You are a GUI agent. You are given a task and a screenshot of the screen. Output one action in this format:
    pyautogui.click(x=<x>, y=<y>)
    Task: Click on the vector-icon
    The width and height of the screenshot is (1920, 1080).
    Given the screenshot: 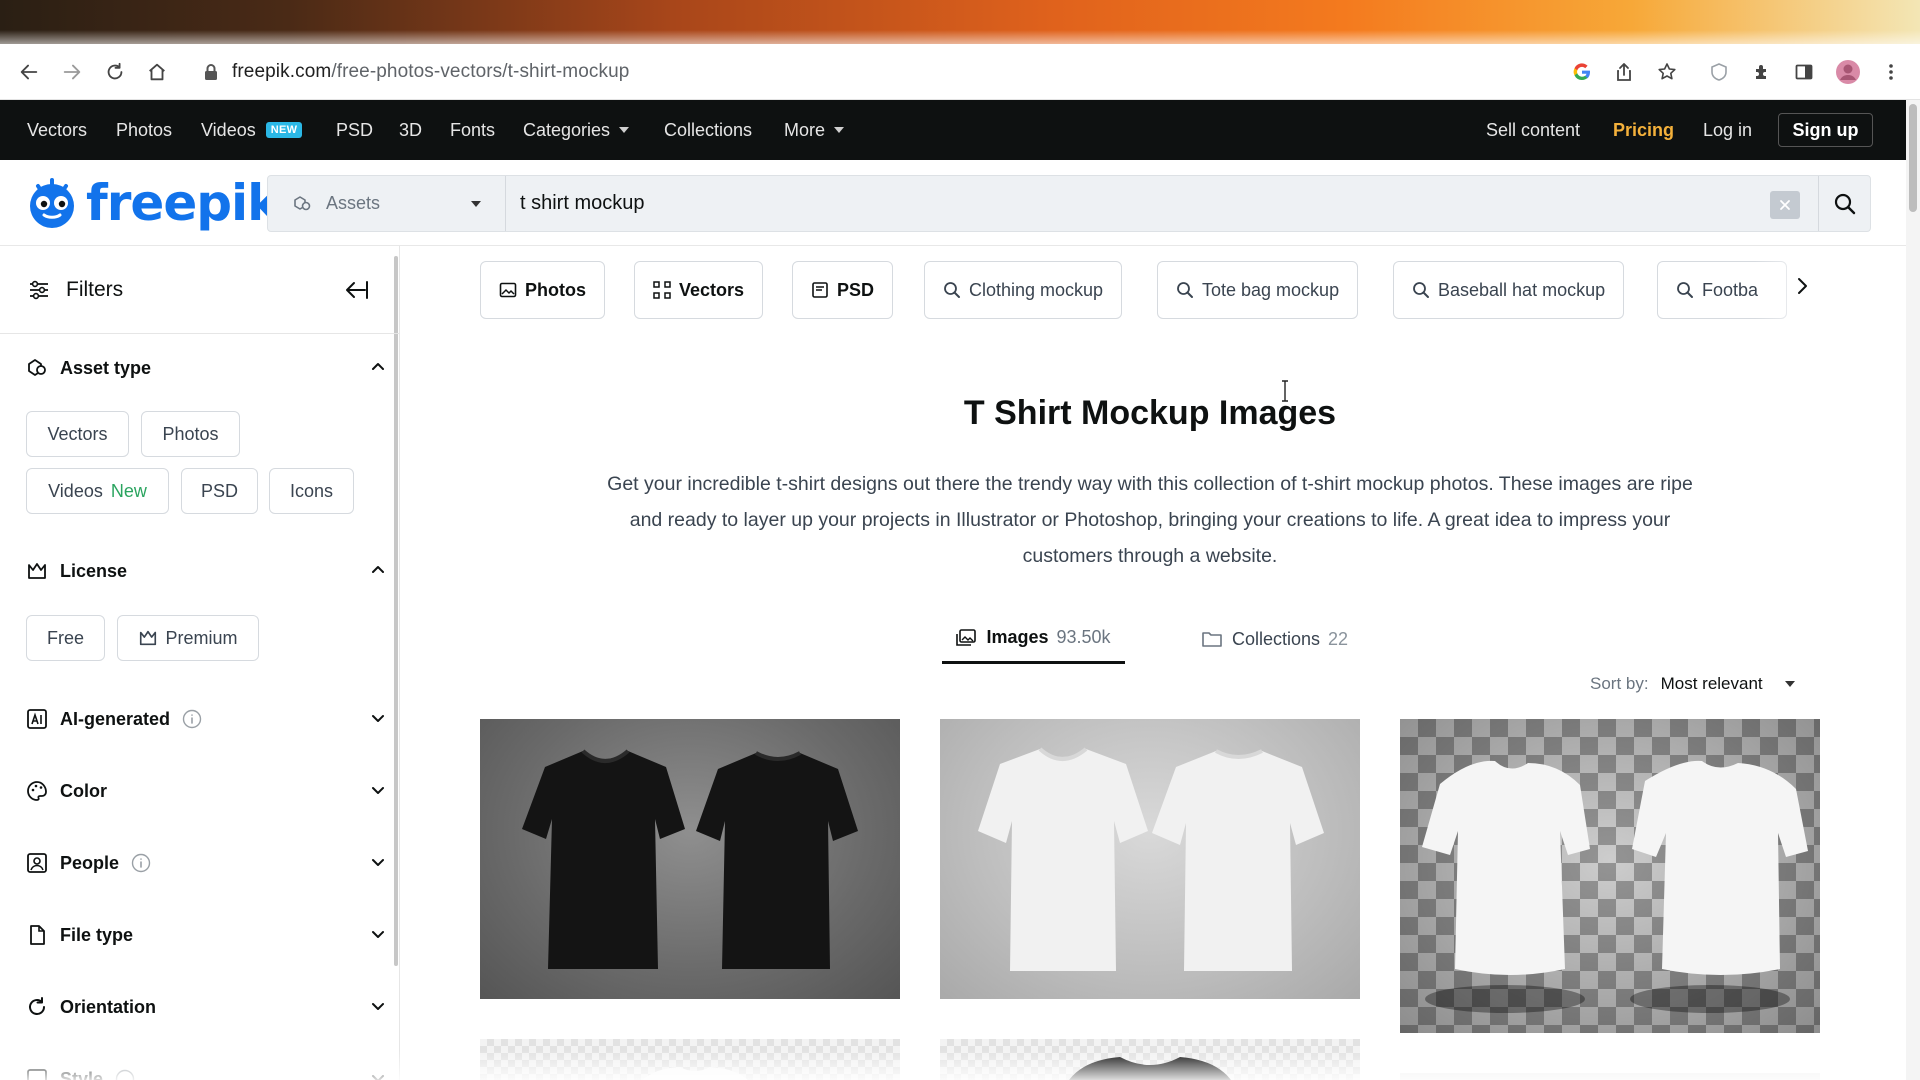 What is the action you would take?
    pyautogui.click(x=662, y=290)
    